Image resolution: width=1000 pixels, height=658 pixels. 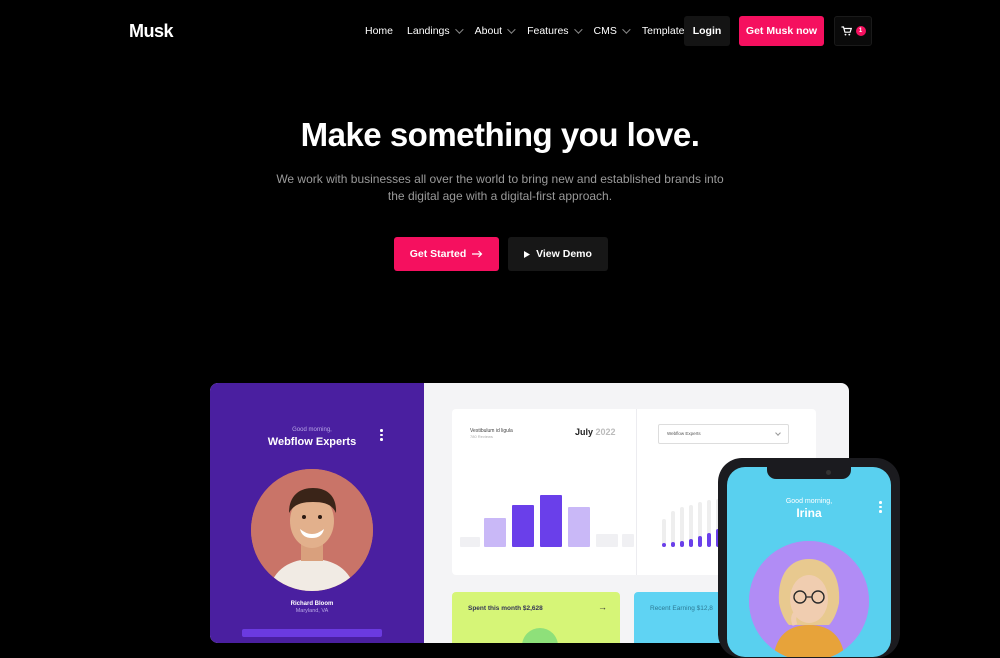 I want to click on nav-item-label: Template, so click(x=663, y=31).